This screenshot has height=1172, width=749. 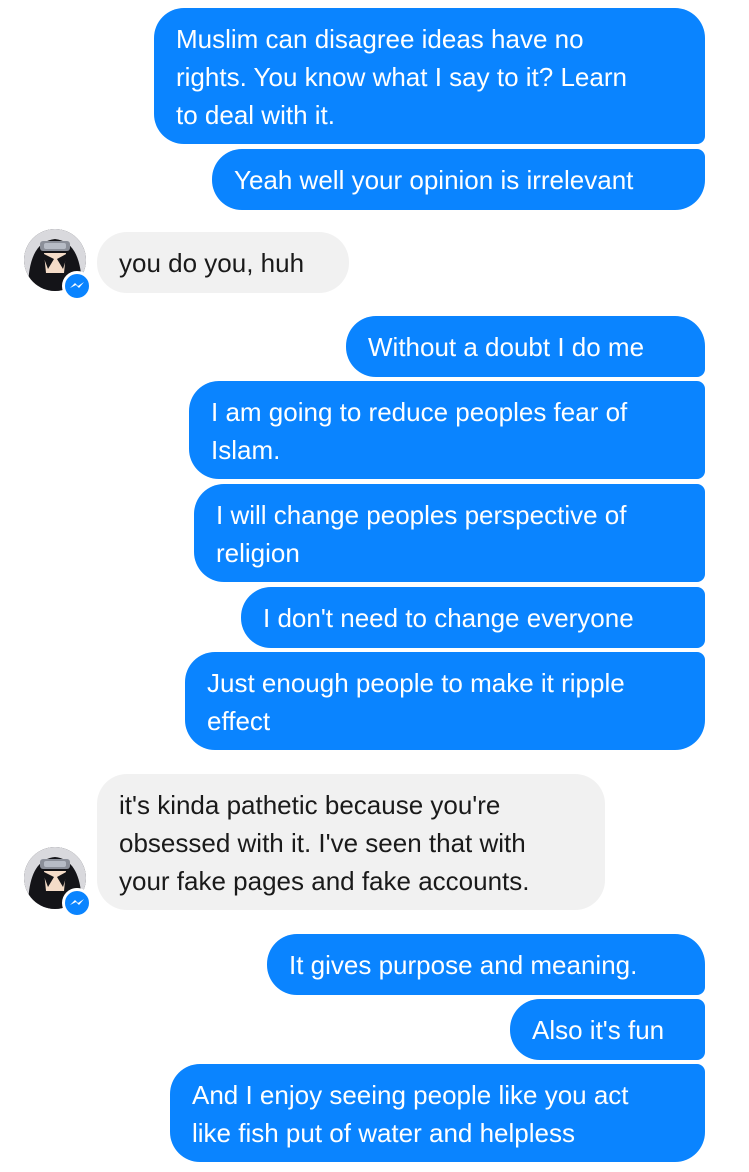 What do you see at coordinates (473, 617) in the screenshot?
I see `message-bubble-outgoing: I don't need to change everyone` at bounding box center [473, 617].